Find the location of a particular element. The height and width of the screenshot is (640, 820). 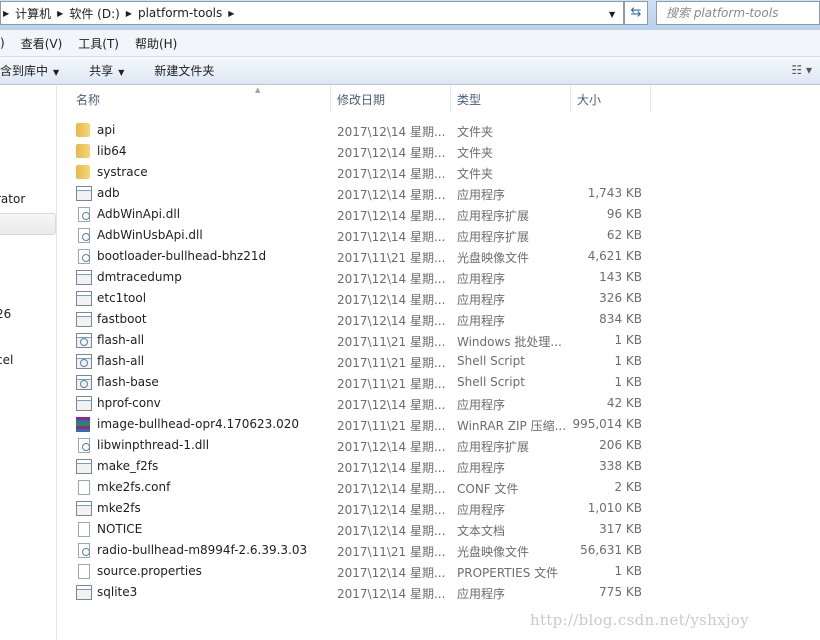

menu-edit: ) is located at coordinates (2, 43).